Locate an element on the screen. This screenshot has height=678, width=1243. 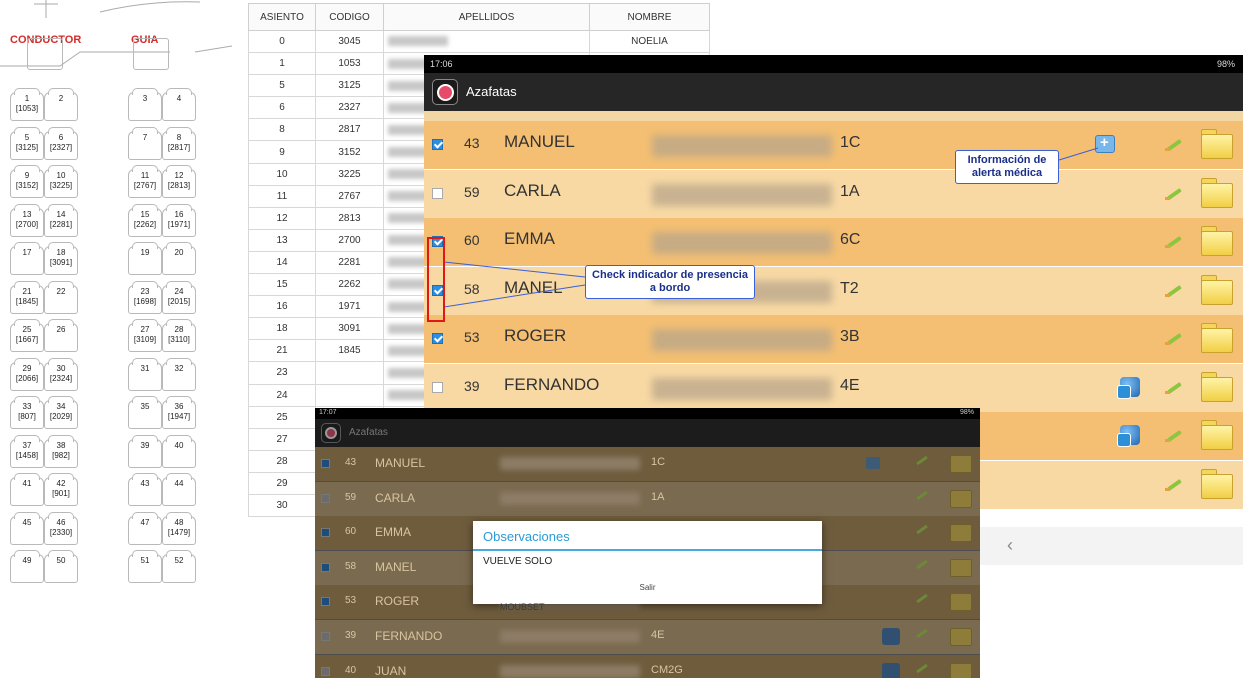
seat-9: 9 [3152] is located at coordinates (27, 181).